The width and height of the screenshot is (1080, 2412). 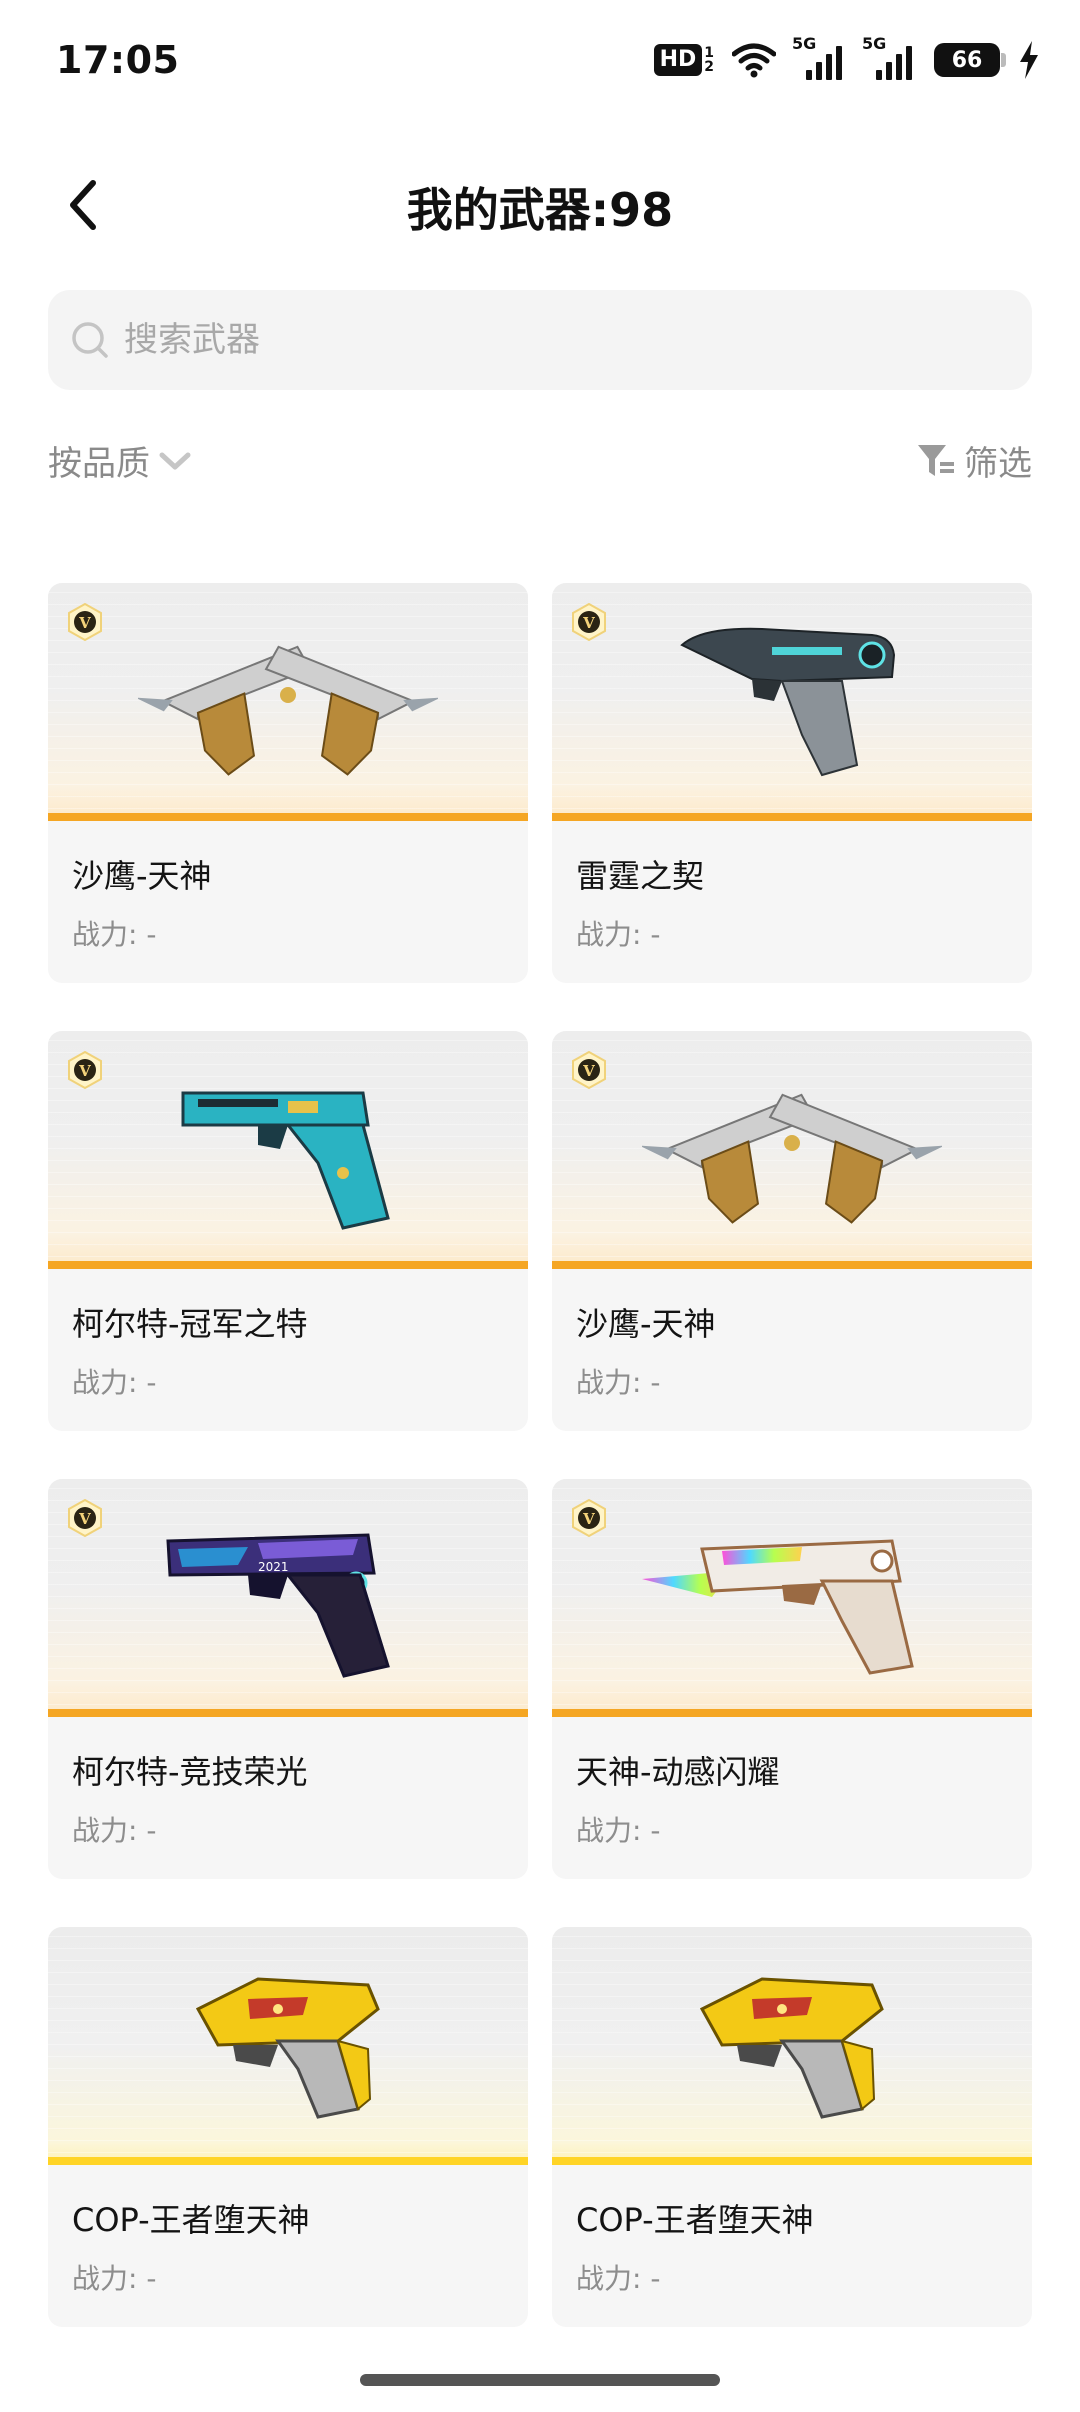 I want to click on weapon-image-area: V 2021, so click(x=288, y=1598).